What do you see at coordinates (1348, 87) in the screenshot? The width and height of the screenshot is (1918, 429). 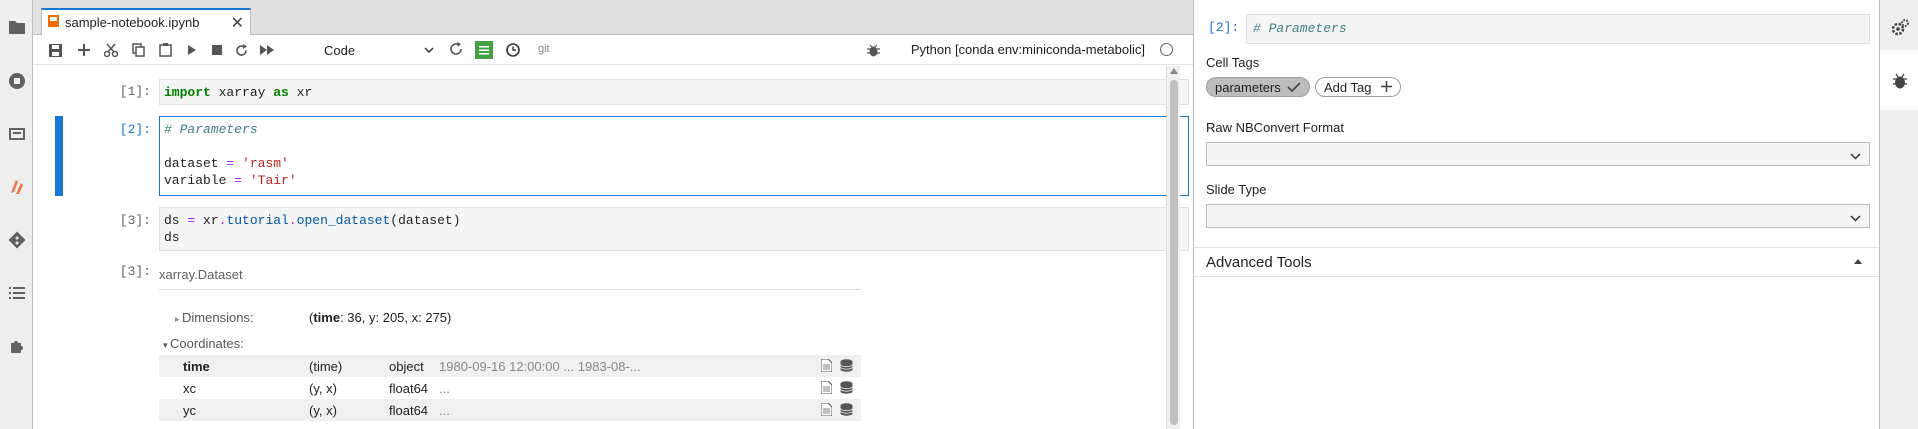 I see `add-tag-label: Add Tag` at bounding box center [1348, 87].